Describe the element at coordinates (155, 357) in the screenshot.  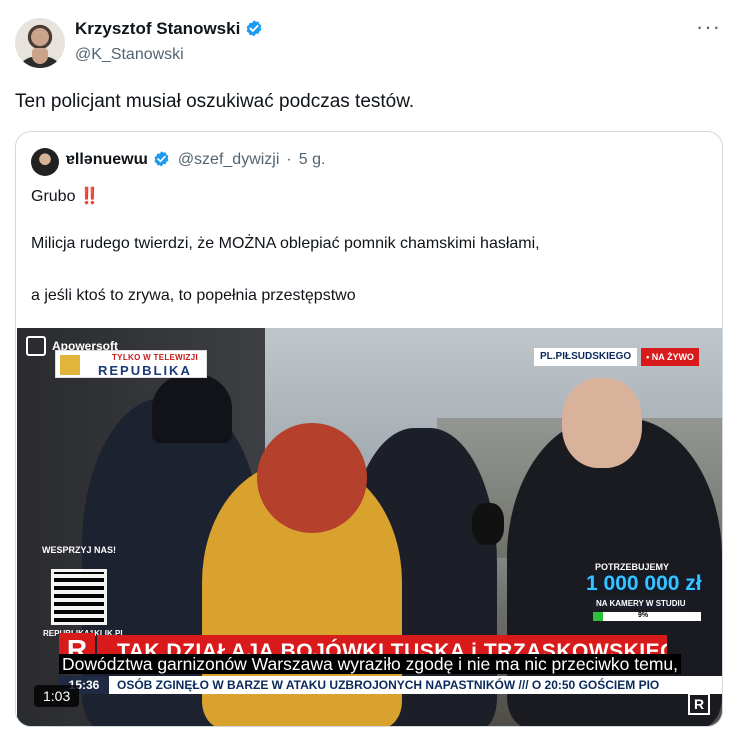
I see `channel-logo-small: TYLKO W TELEWIZJI` at that location.